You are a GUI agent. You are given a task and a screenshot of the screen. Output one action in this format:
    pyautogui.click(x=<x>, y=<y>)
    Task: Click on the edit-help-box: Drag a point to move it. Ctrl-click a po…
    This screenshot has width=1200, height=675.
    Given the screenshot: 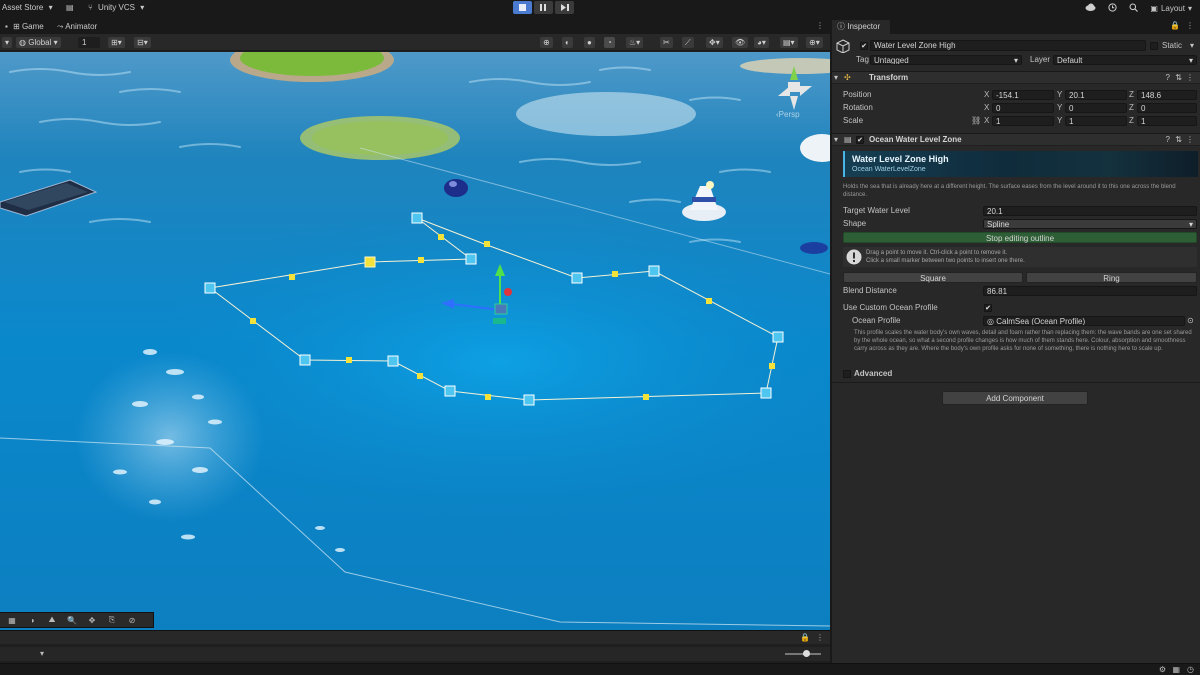 What is the action you would take?
    pyautogui.click(x=1020, y=257)
    